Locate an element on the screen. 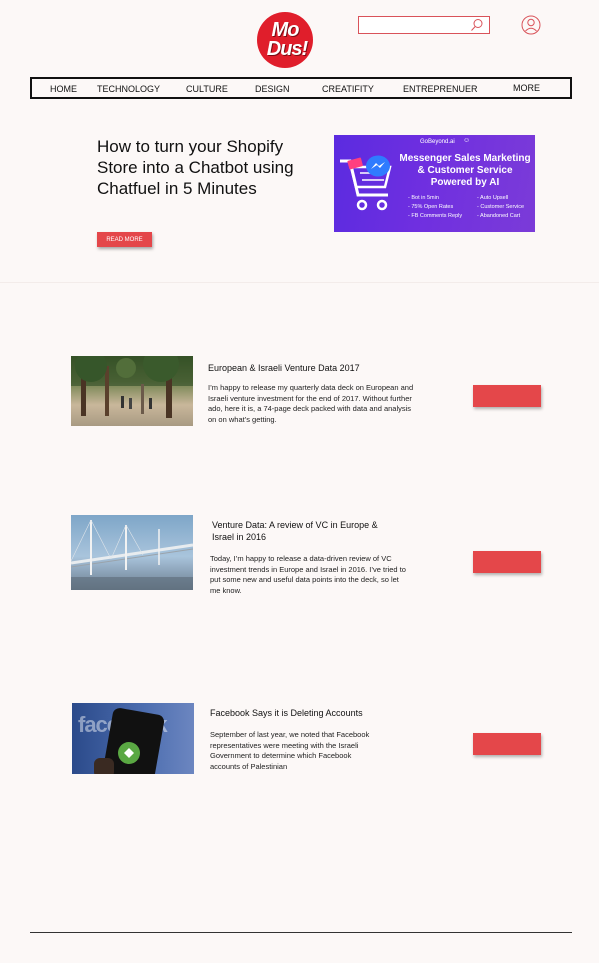 The width and height of the screenshot is (599, 963). footer-divider is located at coordinates (301, 932).